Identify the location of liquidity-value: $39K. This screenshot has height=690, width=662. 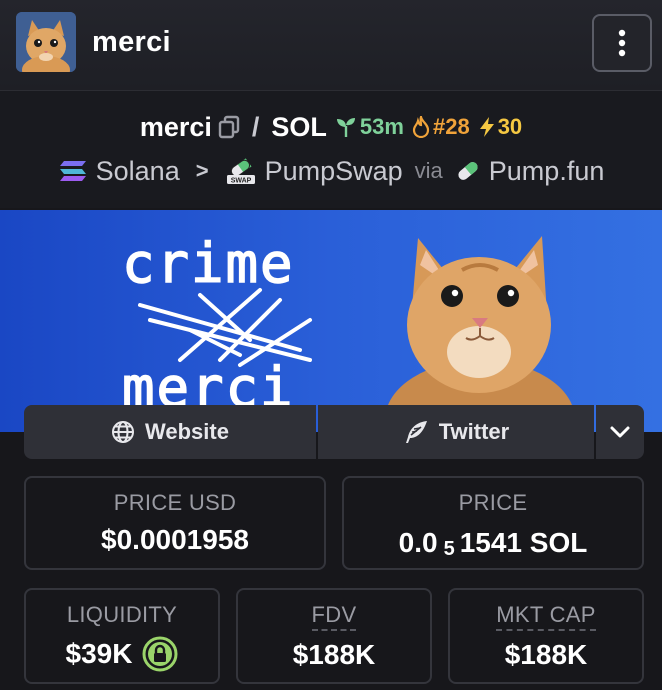
(122, 654).